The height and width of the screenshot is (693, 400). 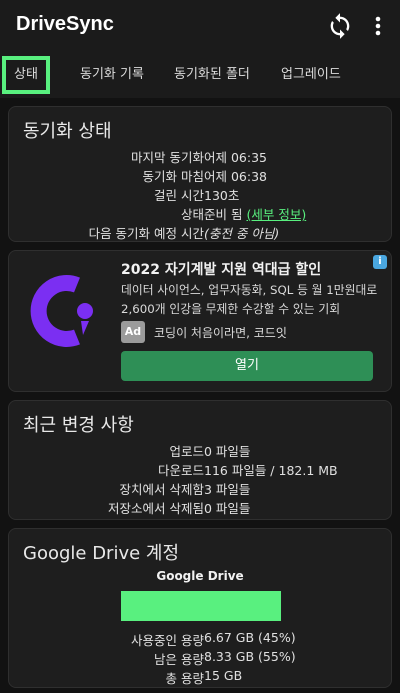 What do you see at coordinates (227, 508) in the screenshot?
I see `storage-deleted-value: 0 파일들` at bounding box center [227, 508].